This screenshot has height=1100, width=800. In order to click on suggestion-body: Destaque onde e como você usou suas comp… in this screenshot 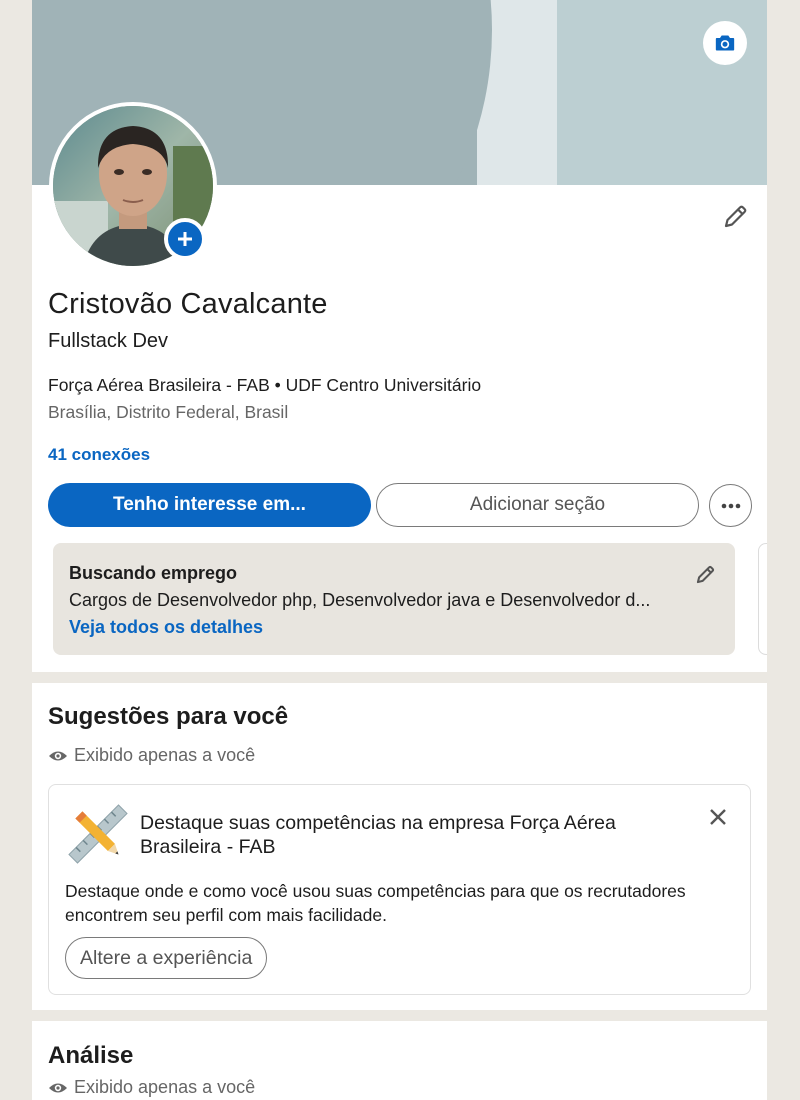, I will do `click(375, 903)`.